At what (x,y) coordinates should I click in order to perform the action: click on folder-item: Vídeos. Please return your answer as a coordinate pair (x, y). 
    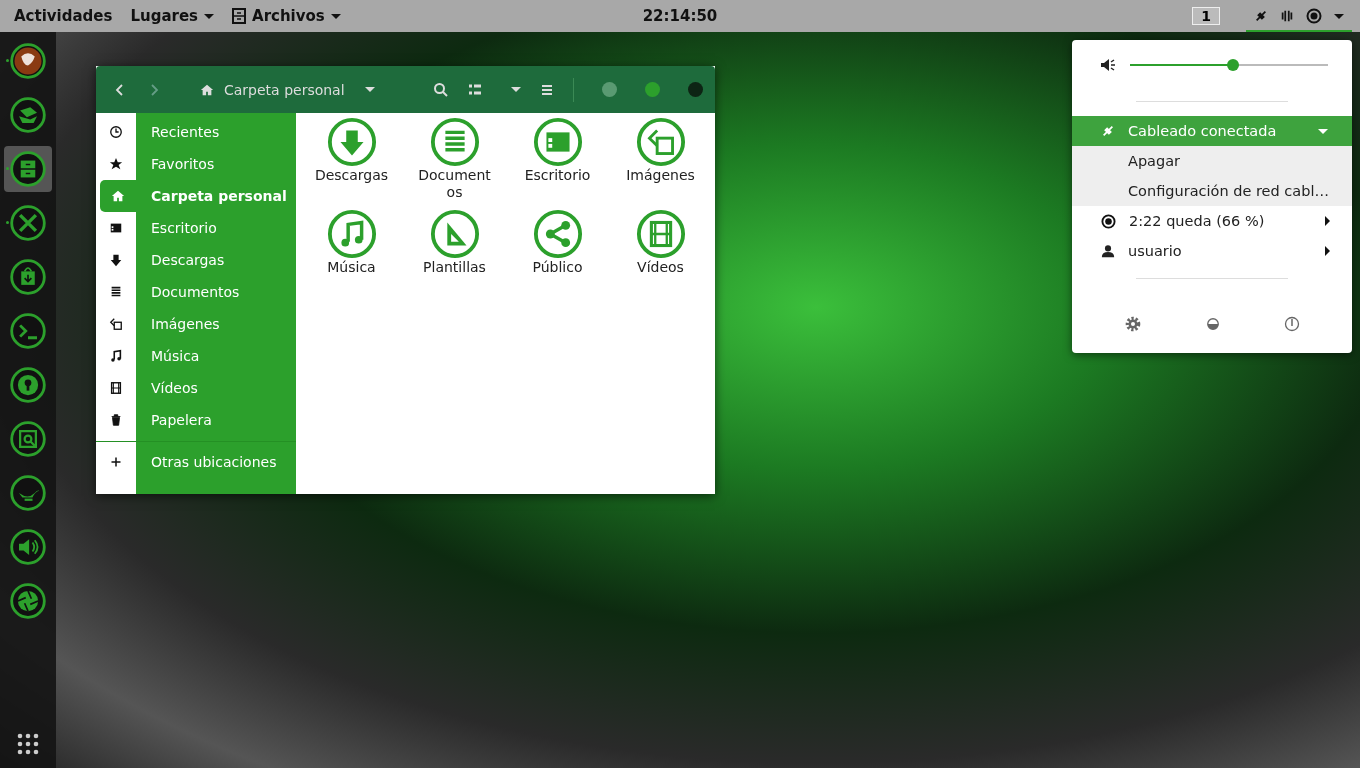
    Looking at the image, I should click on (660, 242).